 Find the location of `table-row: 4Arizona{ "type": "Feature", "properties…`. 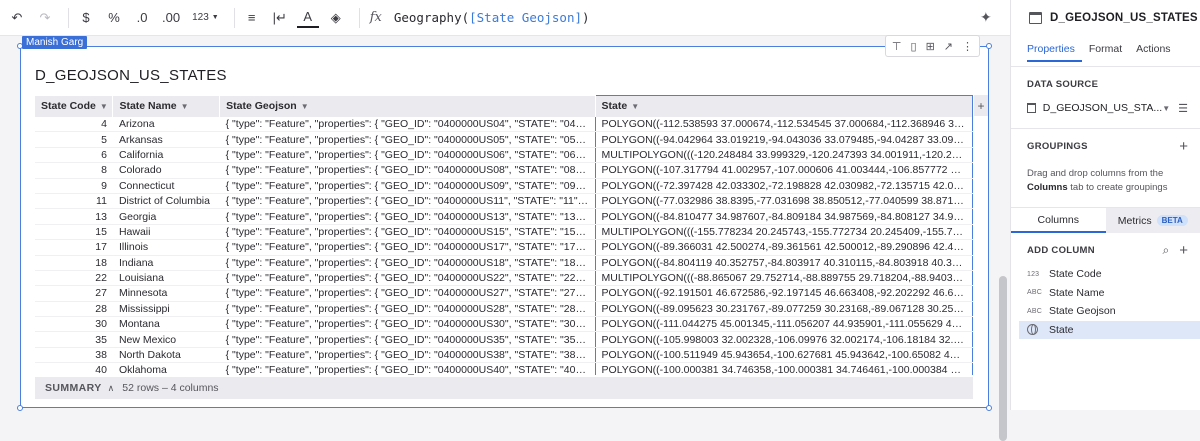

table-row: 4Arizona{ "type": "Feature", "properties… is located at coordinates (504, 124).